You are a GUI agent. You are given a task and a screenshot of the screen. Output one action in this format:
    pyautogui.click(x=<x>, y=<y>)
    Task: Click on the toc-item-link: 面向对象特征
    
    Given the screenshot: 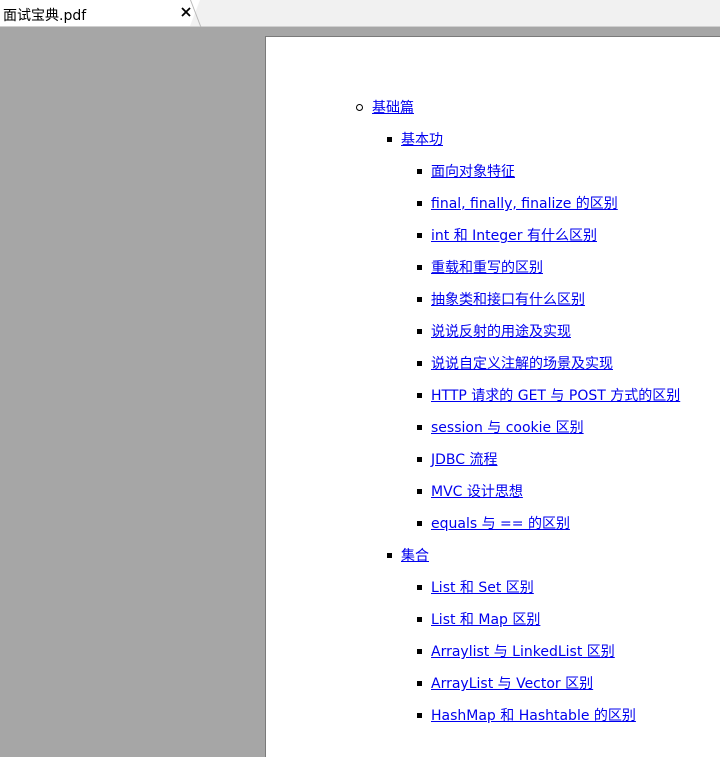 What is the action you would take?
    pyautogui.click(x=473, y=172)
    